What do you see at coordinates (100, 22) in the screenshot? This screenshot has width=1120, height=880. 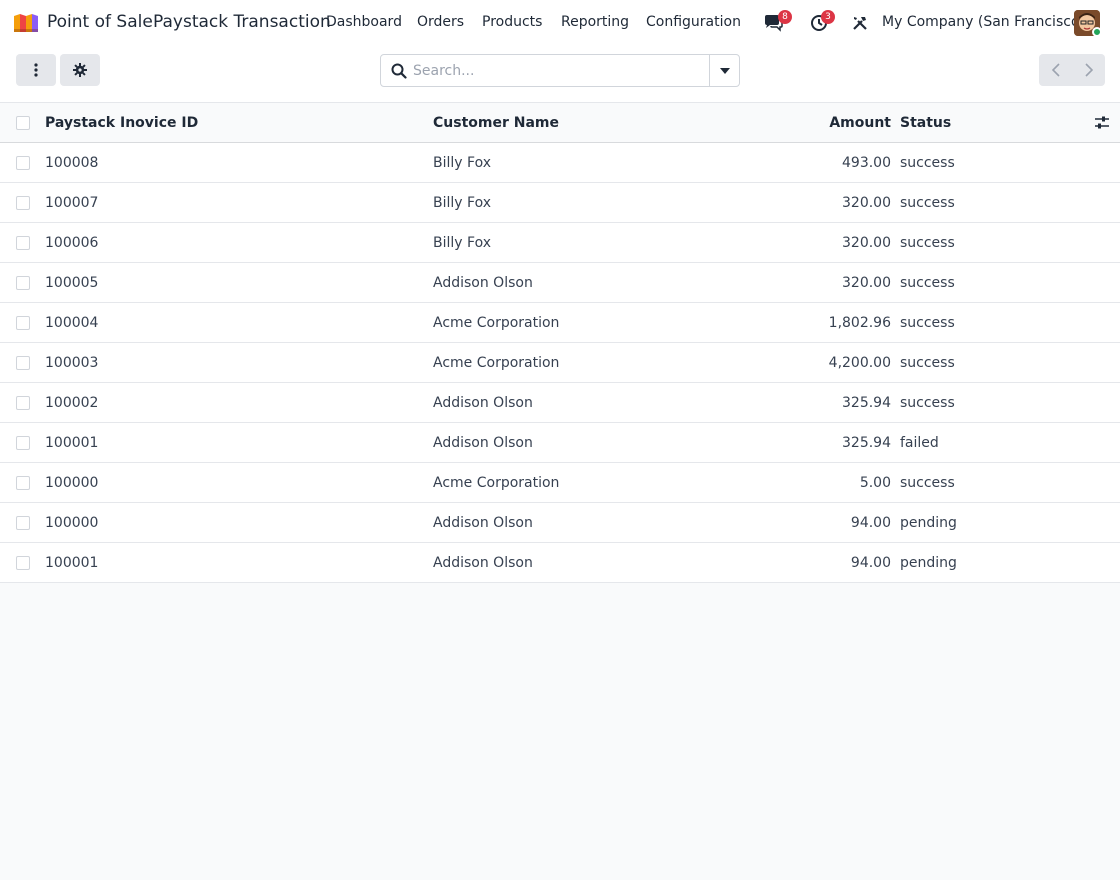 I see `app-name: Point of Sale` at bounding box center [100, 22].